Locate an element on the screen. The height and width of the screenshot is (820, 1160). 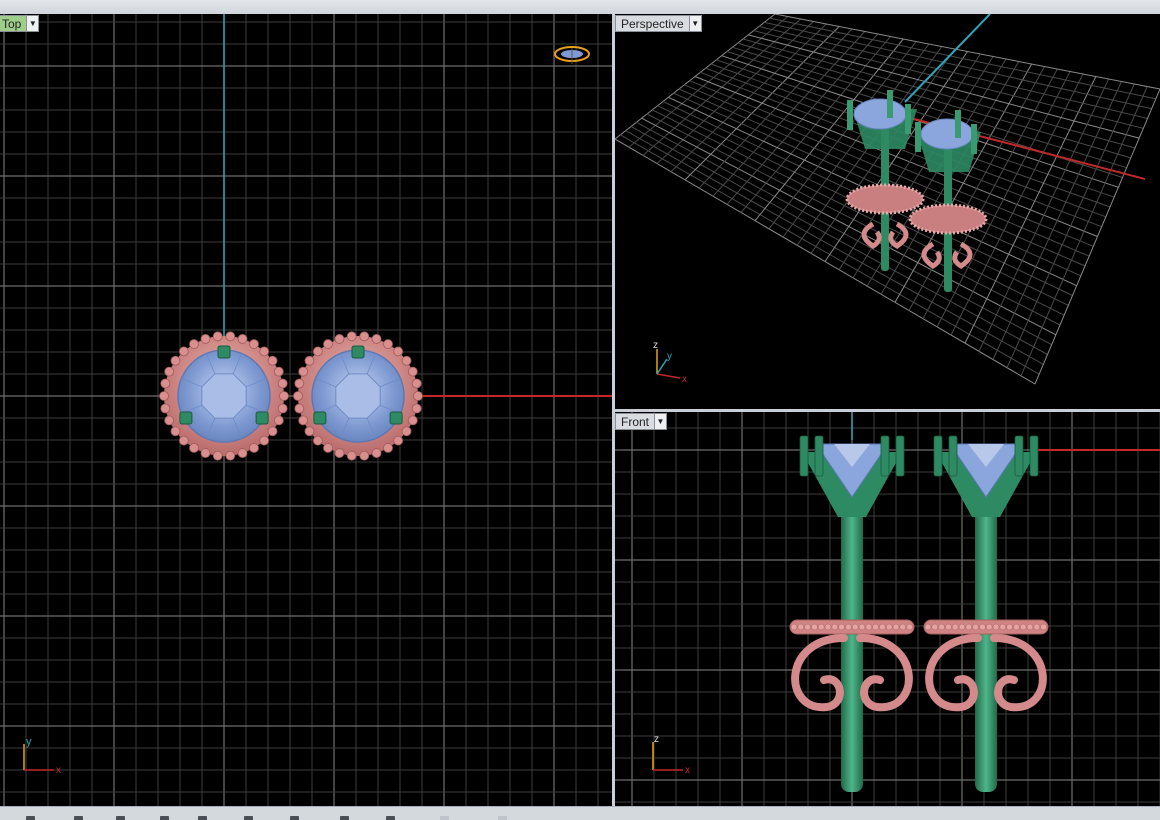
axis-indicator-perspective: z y x is located at coordinates (670, 362).